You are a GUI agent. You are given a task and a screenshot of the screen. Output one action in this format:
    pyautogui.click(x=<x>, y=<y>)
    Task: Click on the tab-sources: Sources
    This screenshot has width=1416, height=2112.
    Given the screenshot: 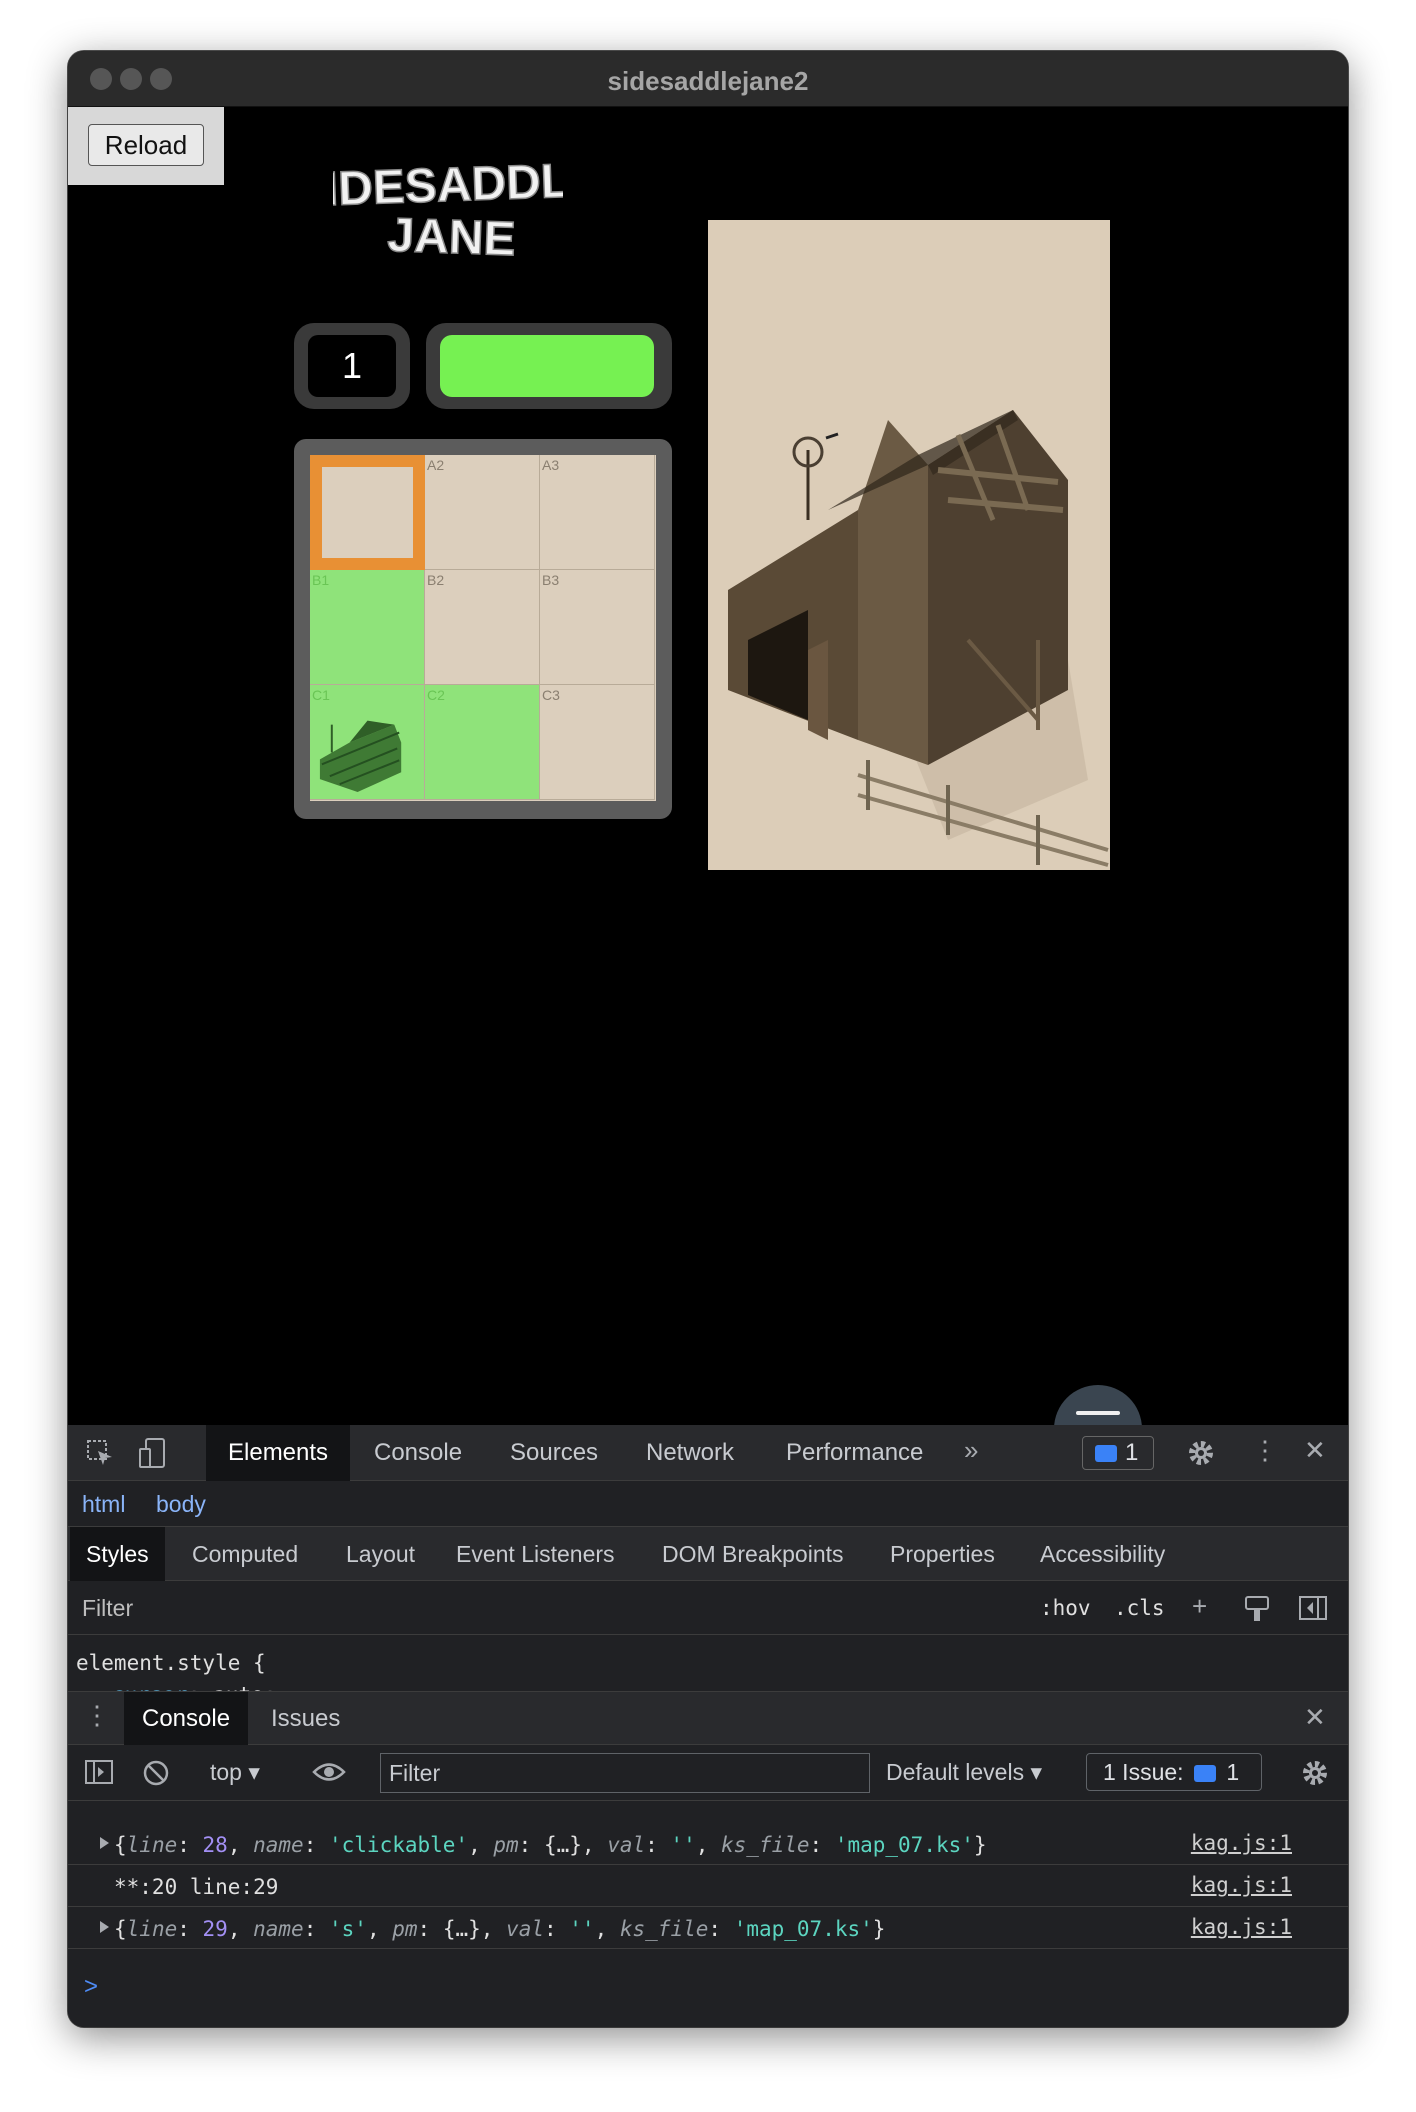 What is the action you would take?
    pyautogui.click(x=554, y=1453)
    